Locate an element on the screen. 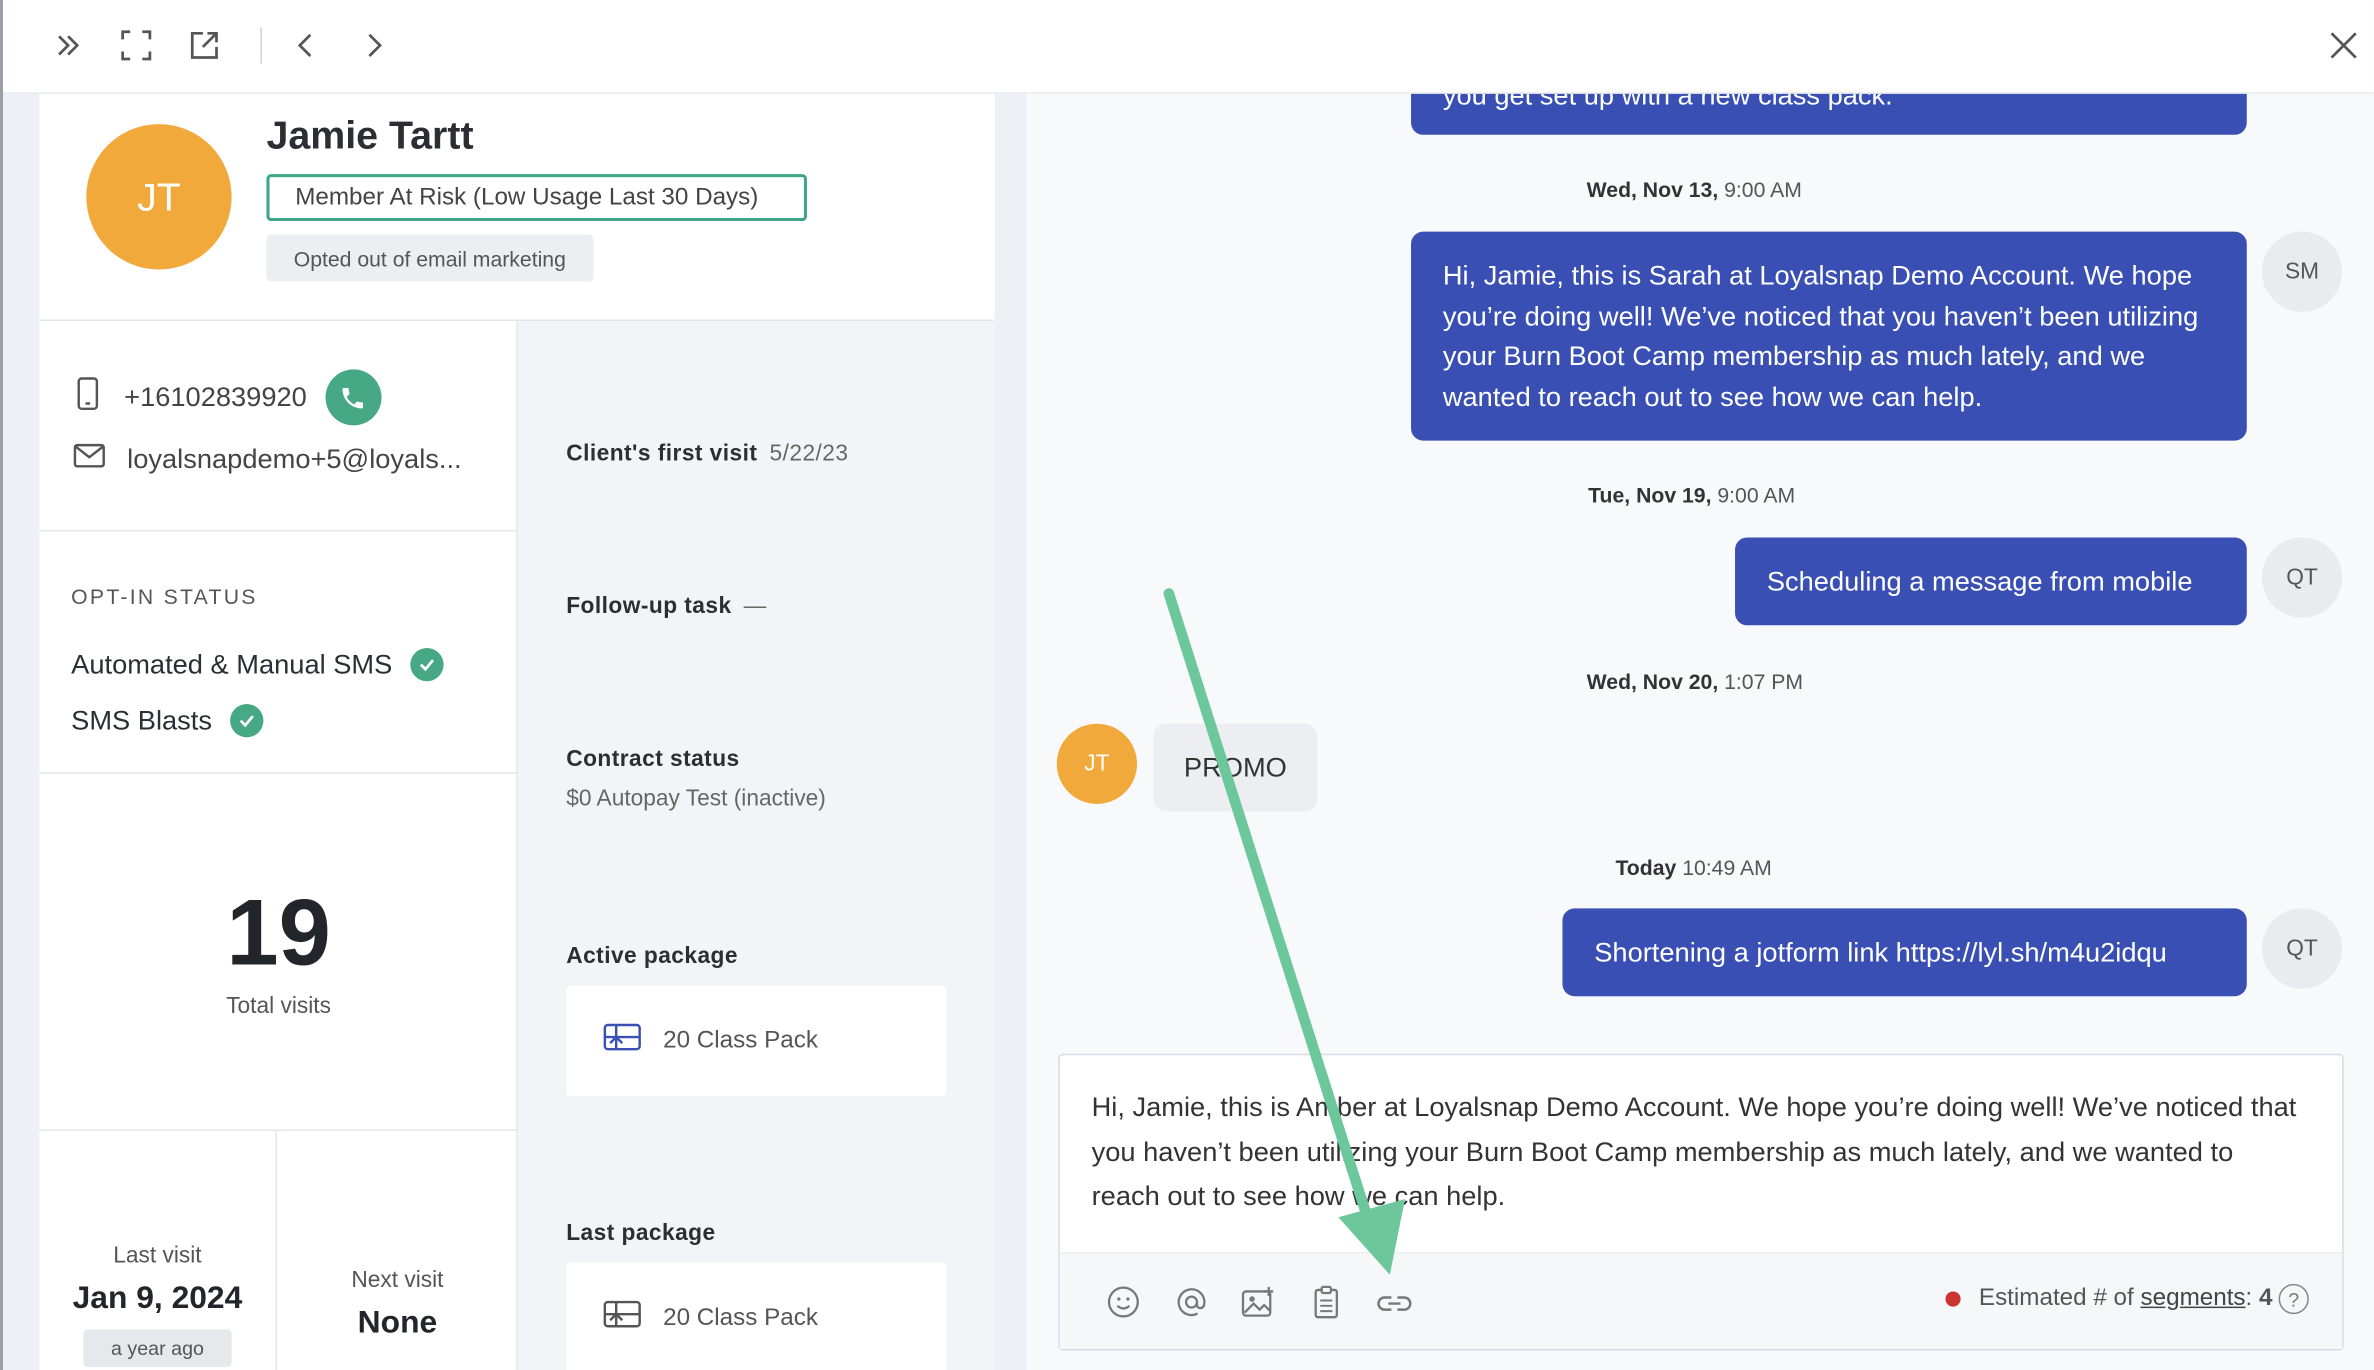 This screenshot has height=1370, width=2374. phone-icon is located at coordinates (88, 397).